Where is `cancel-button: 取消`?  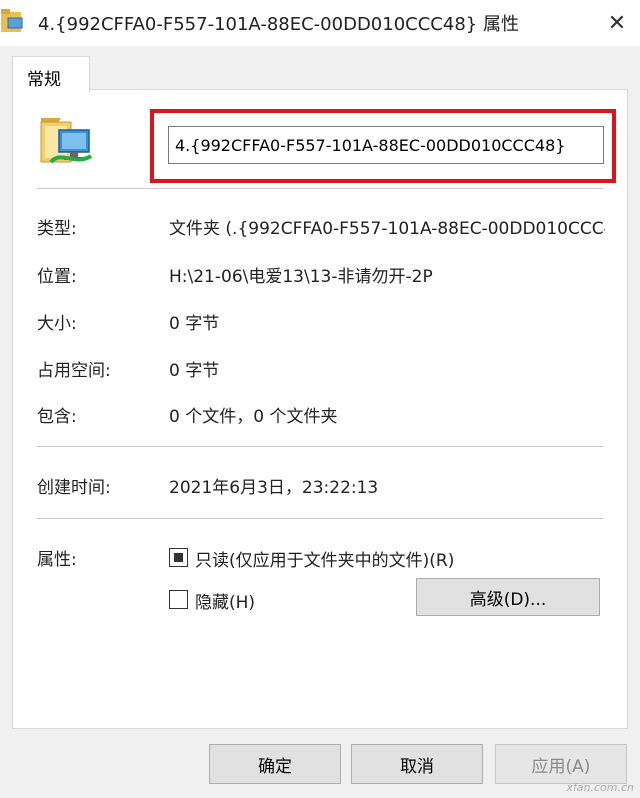 cancel-button: 取消 is located at coordinates (417, 764).